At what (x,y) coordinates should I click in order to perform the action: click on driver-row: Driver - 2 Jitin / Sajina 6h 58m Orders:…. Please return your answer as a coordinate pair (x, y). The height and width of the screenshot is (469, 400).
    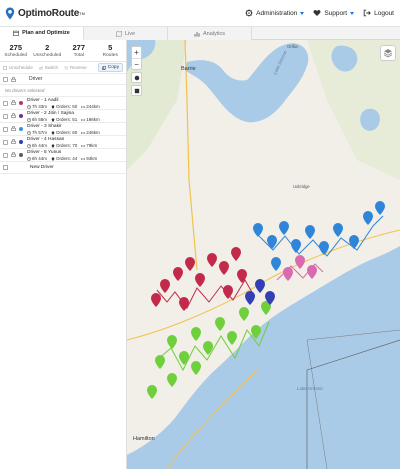
    Looking at the image, I should click on (63, 116).